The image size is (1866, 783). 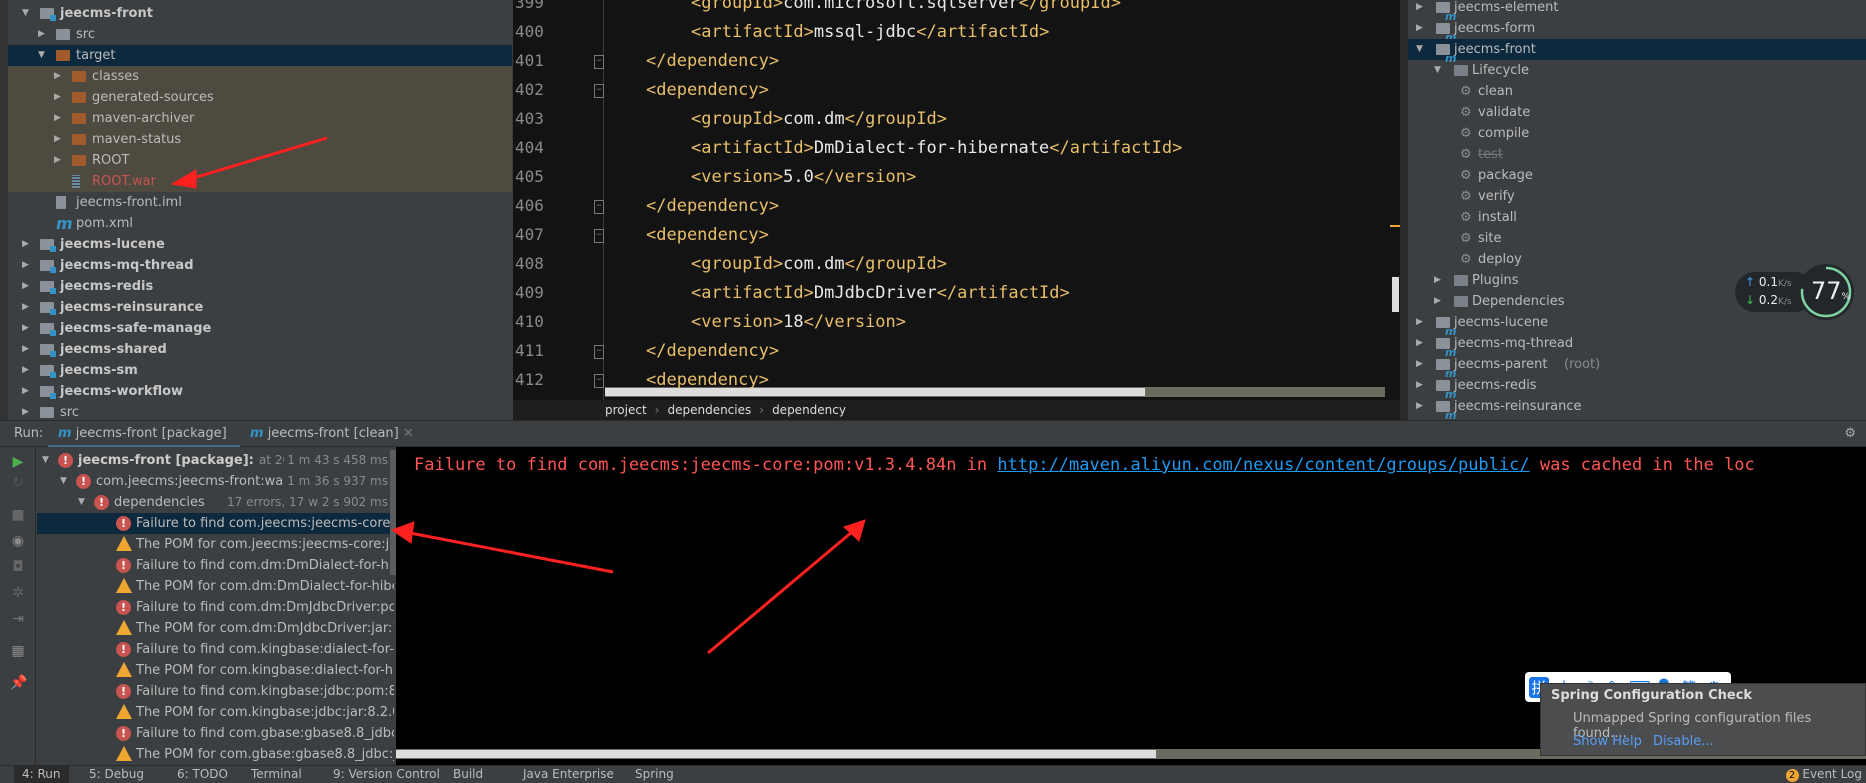 What do you see at coordinates (260, 76) in the screenshot?
I see `tree-item: ▶ classes` at bounding box center [260, 76].